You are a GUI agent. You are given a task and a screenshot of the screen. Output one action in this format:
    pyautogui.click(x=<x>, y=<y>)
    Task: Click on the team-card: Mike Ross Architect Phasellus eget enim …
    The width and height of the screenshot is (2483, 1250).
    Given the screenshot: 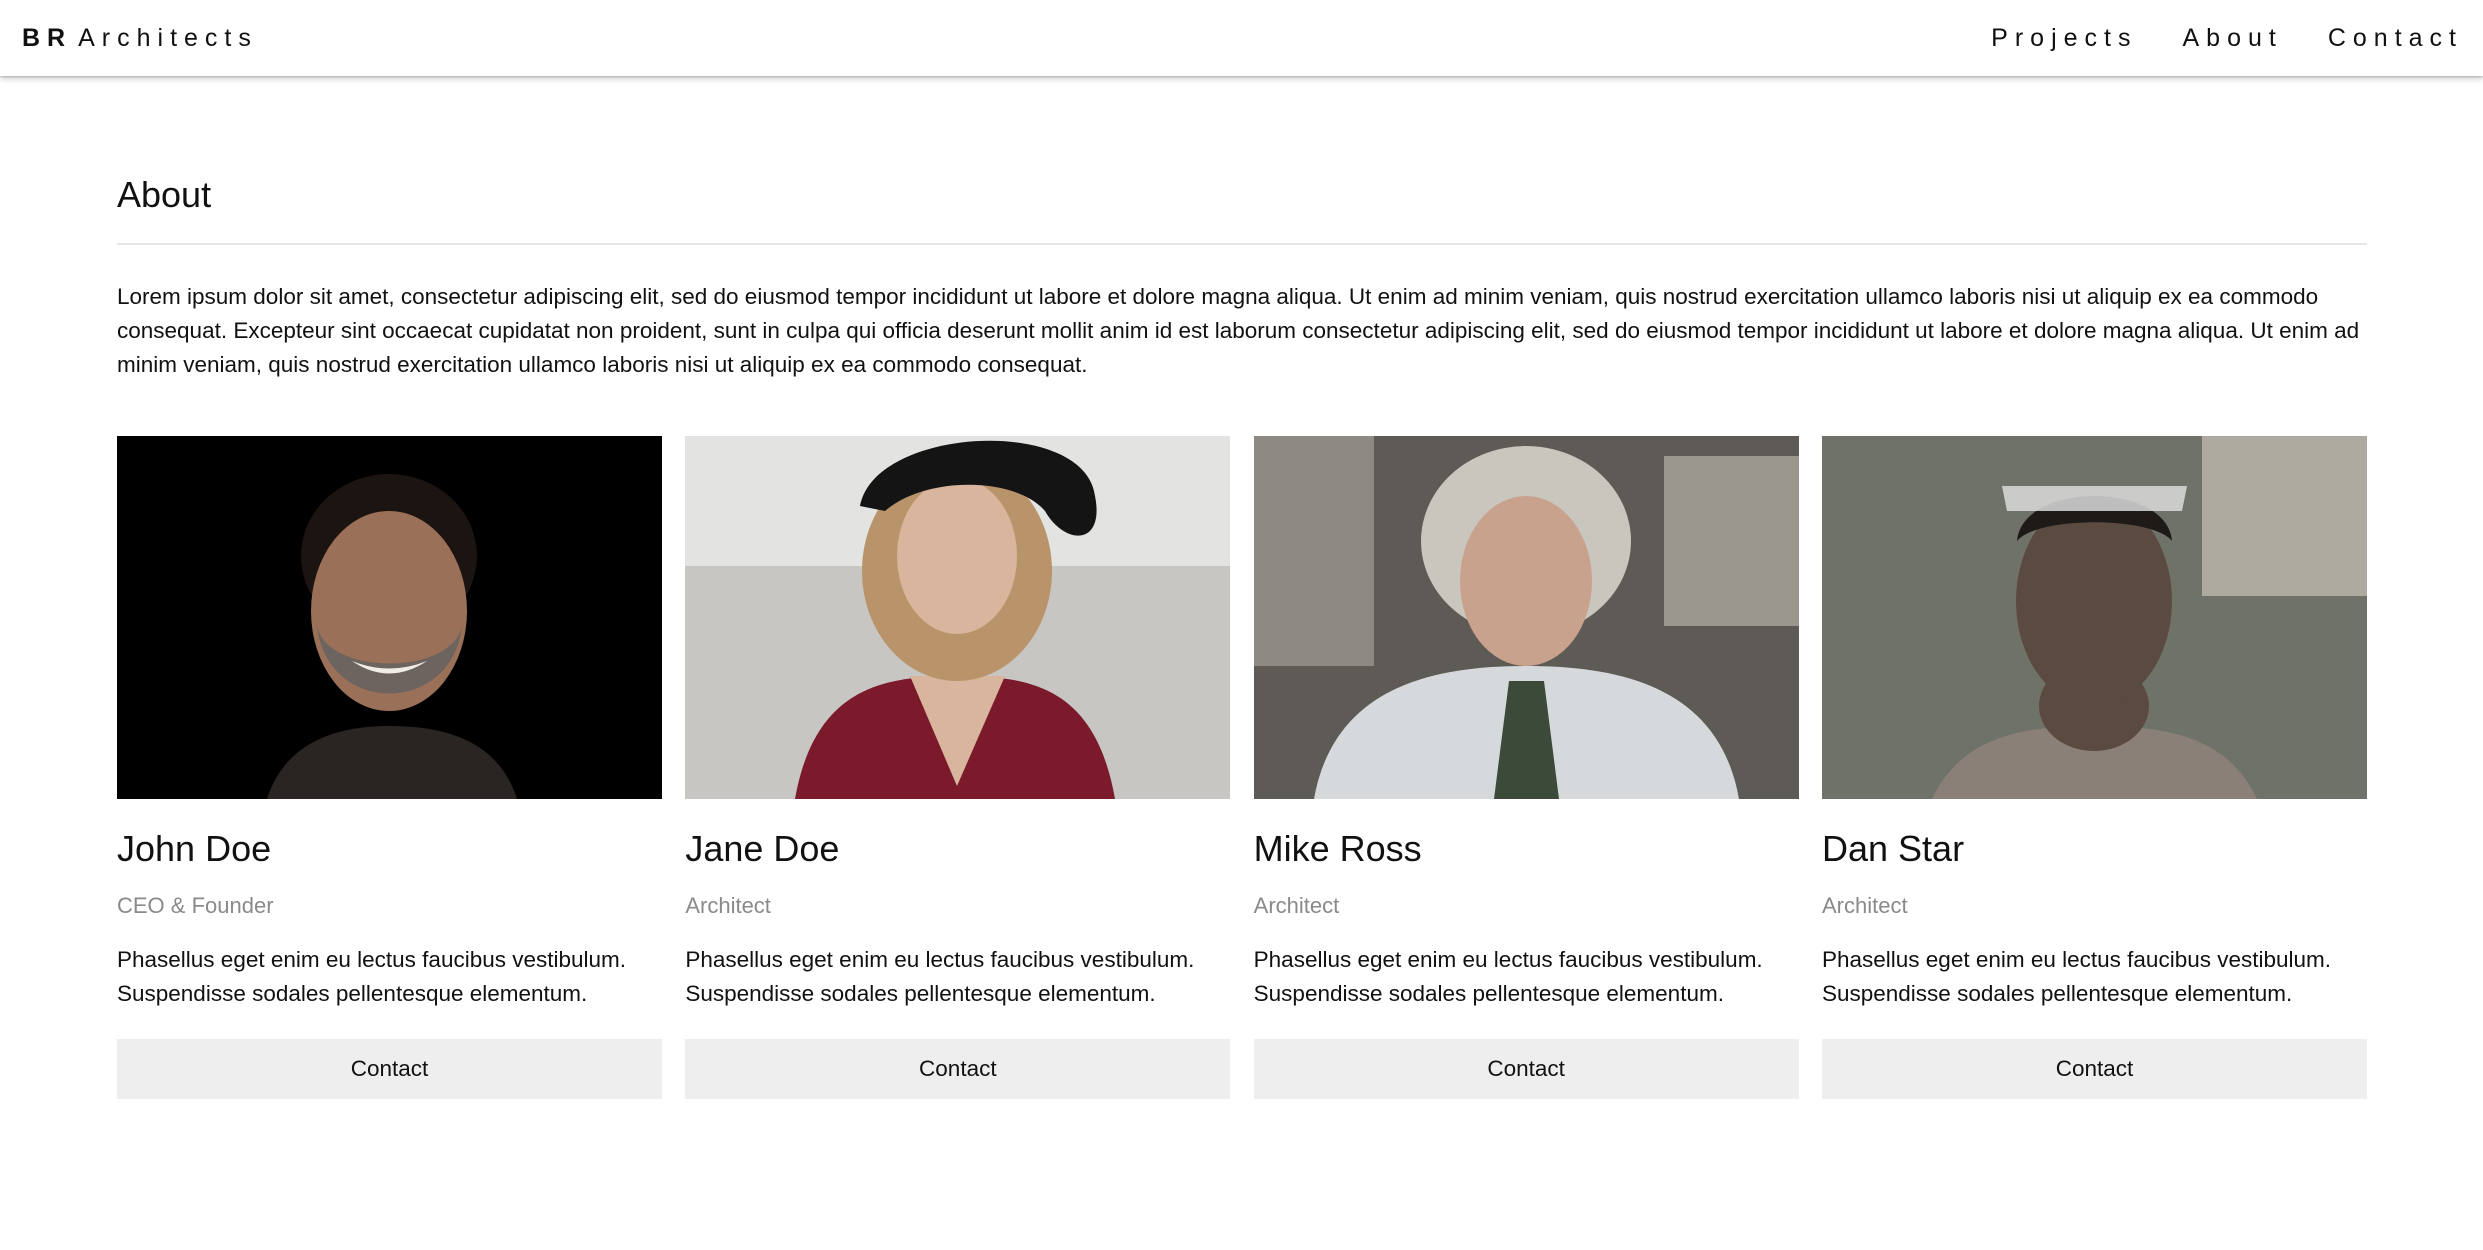 What is the action you would take?
    pyautogui.click(x=1526, y=767)
    